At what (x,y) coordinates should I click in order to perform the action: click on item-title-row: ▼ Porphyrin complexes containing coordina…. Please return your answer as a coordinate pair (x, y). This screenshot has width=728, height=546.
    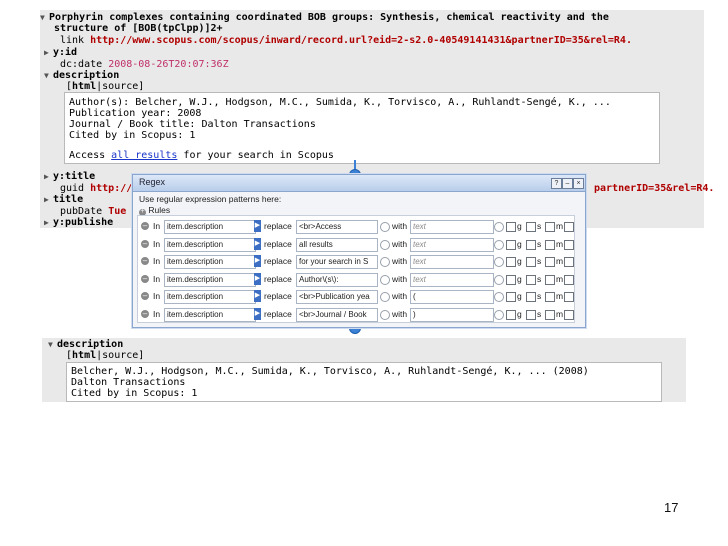
    Looking at the image, I should click on (324, 17).